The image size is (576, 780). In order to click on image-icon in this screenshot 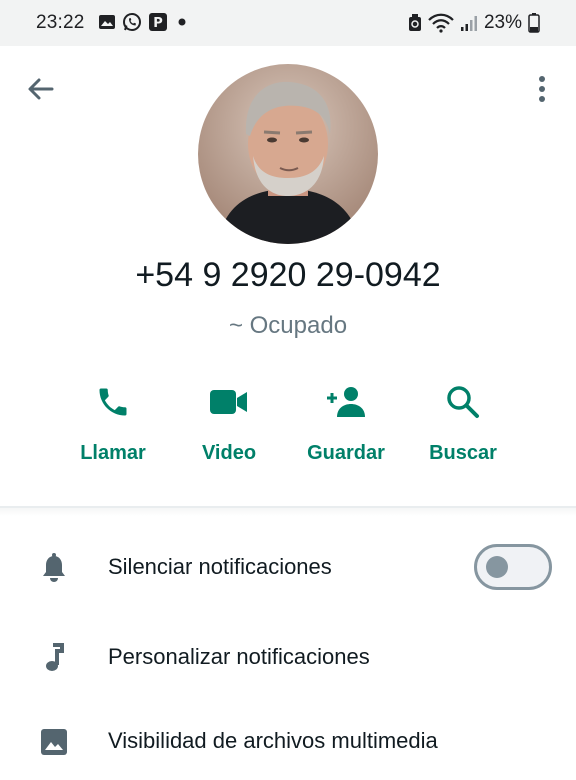, I will do `click(54, 742)`.